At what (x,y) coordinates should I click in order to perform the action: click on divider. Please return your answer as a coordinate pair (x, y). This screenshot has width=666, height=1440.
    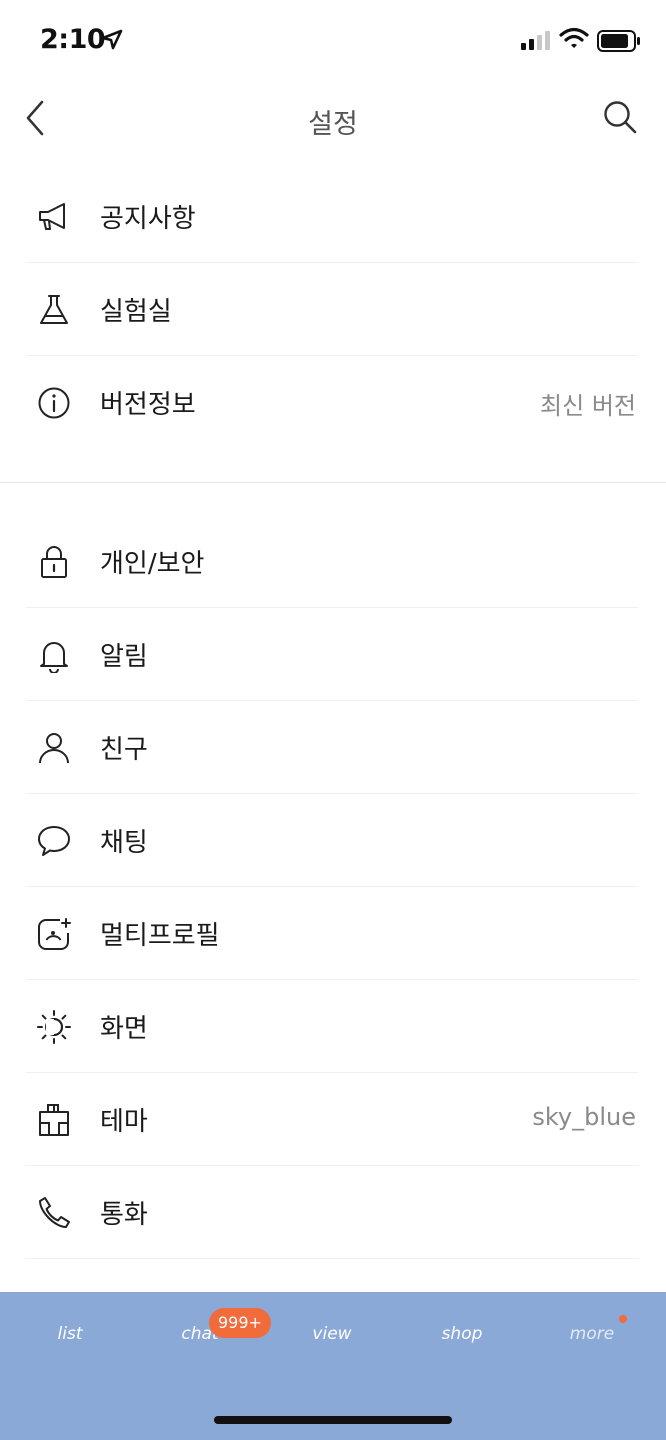
    Looking at the image, I should click on (332, 1258).